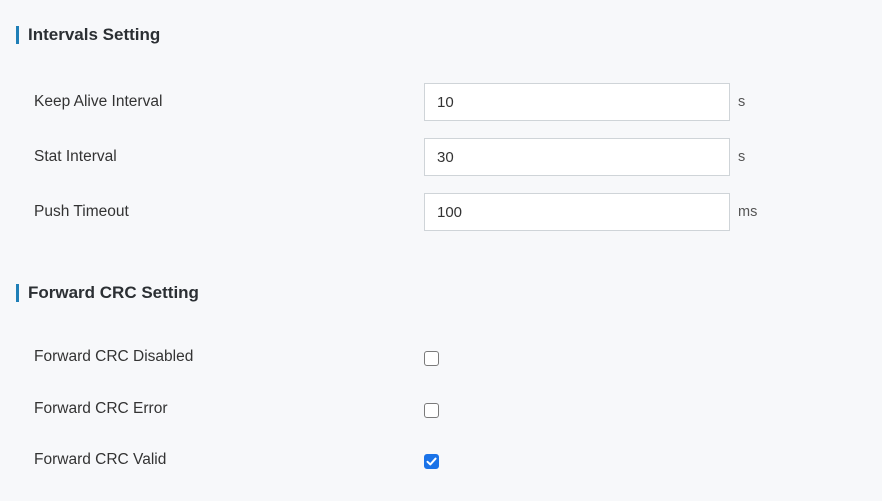 This screenshot has width=882, height=501. I want to click on push-timeout-row: Push Timeout ms, so click(434, 213).